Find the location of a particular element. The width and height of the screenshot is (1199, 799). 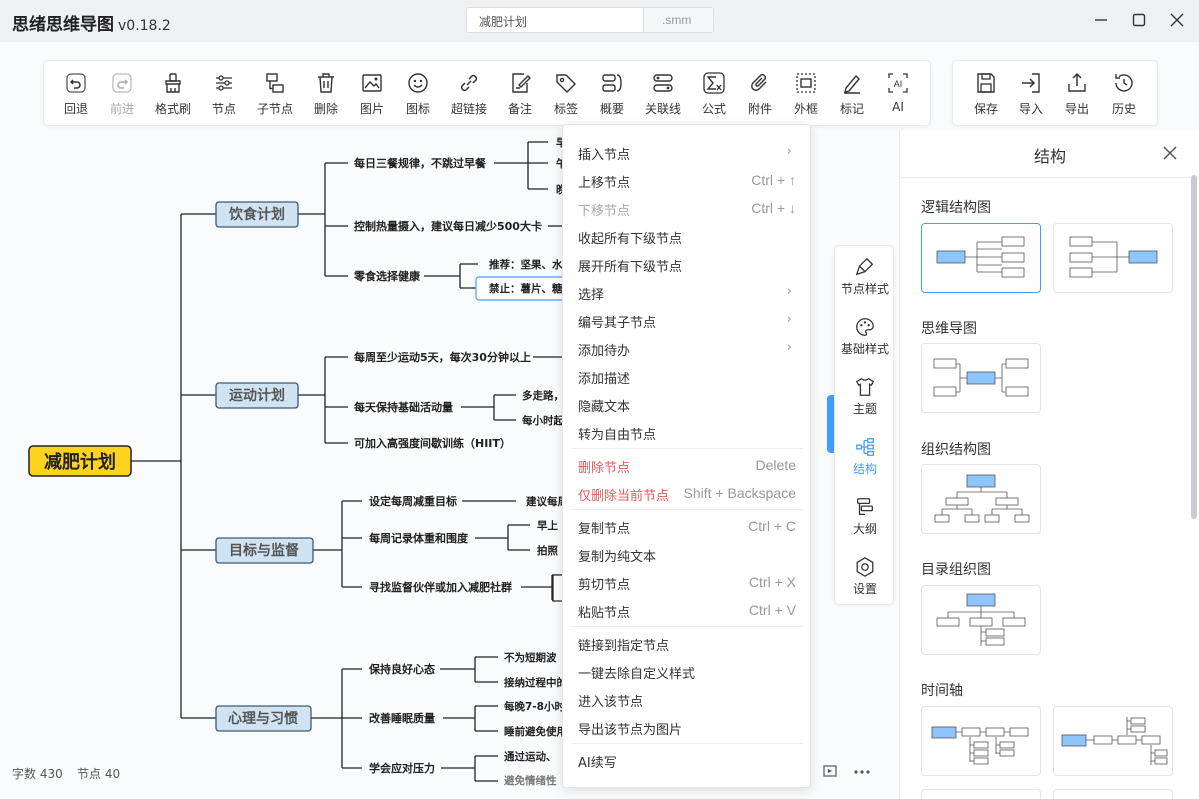

menu-add-todo: 添加待办 › is located at coordinates (686, 348).